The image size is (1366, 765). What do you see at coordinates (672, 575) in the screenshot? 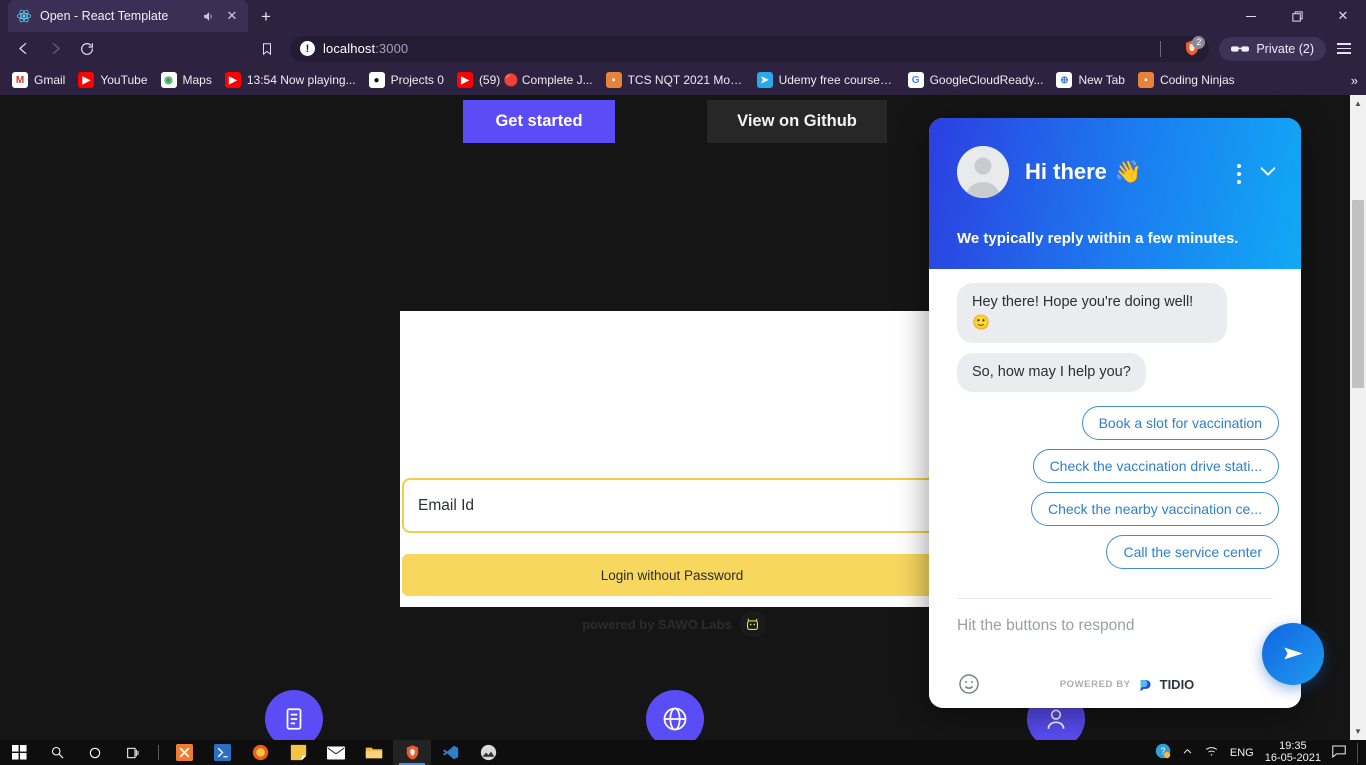
I see `login-without-password-button: Login without Password` at bounding box center [672, 575].